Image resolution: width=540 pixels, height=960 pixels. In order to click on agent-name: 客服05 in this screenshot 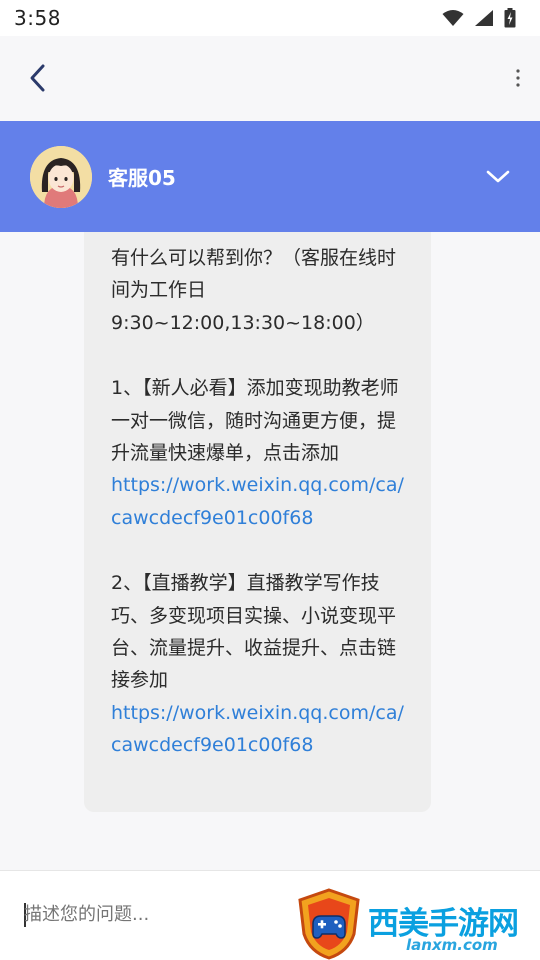, I will do `click(142, 178)`.